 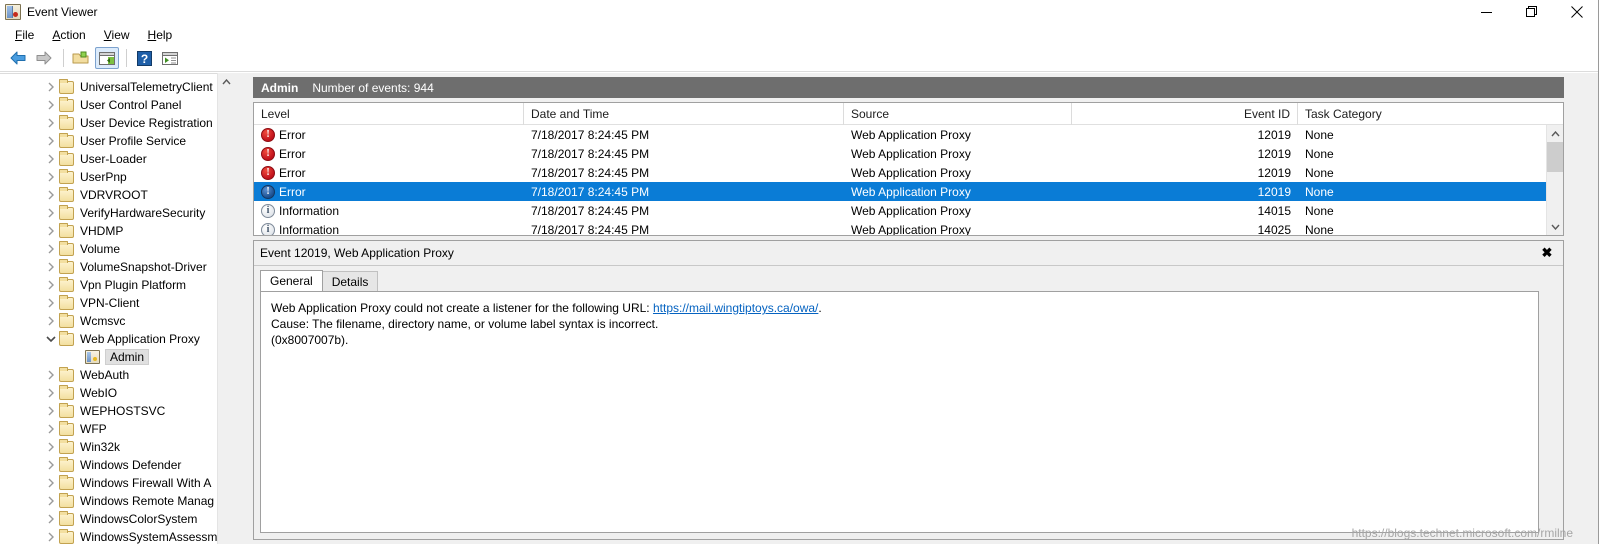 I want to click on close-button, so click(x=1576, y=12).